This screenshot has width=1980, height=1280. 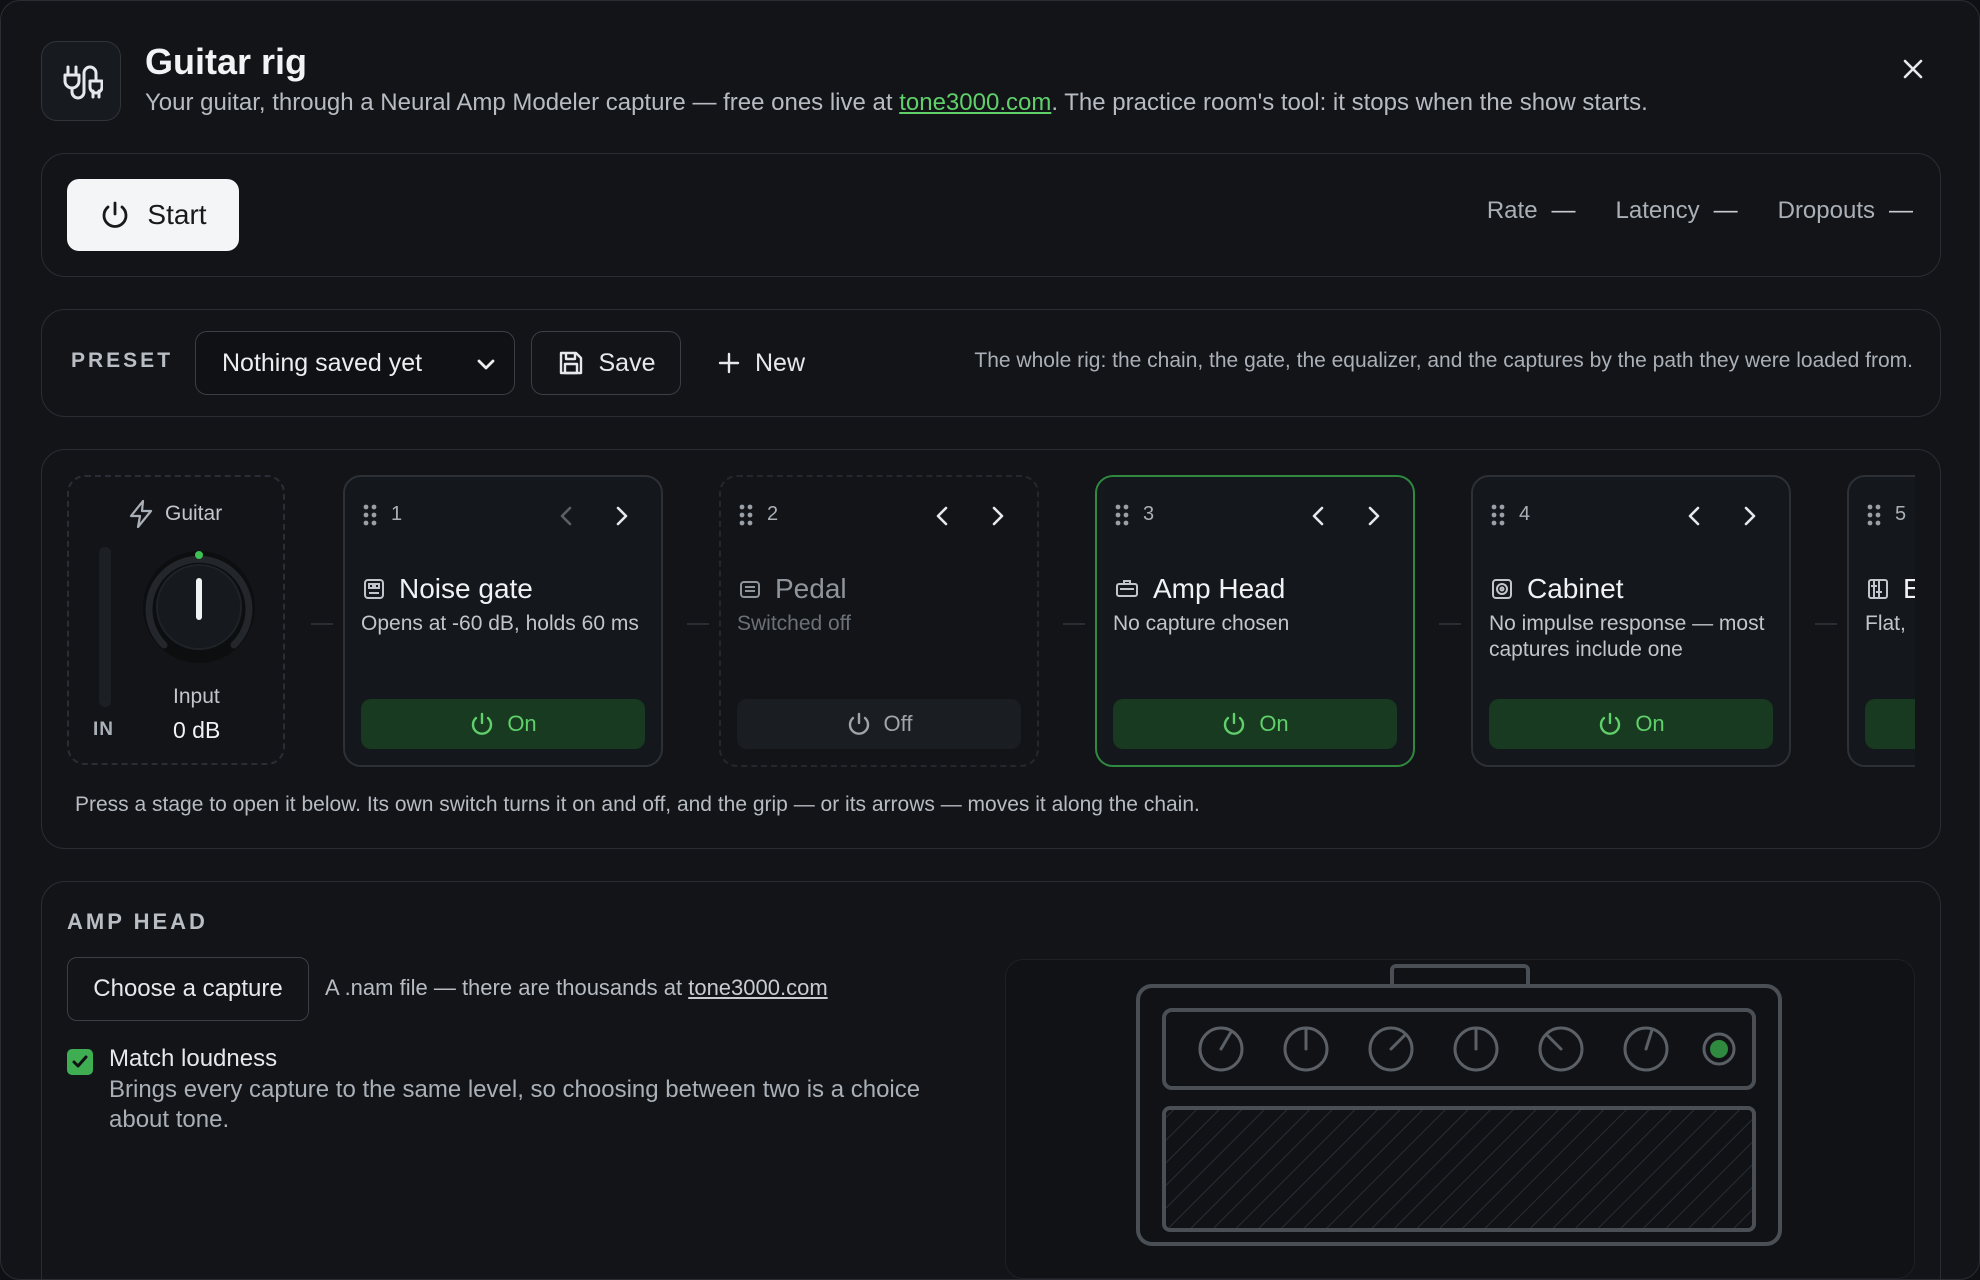 I want to click on stage-pedal: 2 Pedal Switched off Off, so click(x=879, y=621).